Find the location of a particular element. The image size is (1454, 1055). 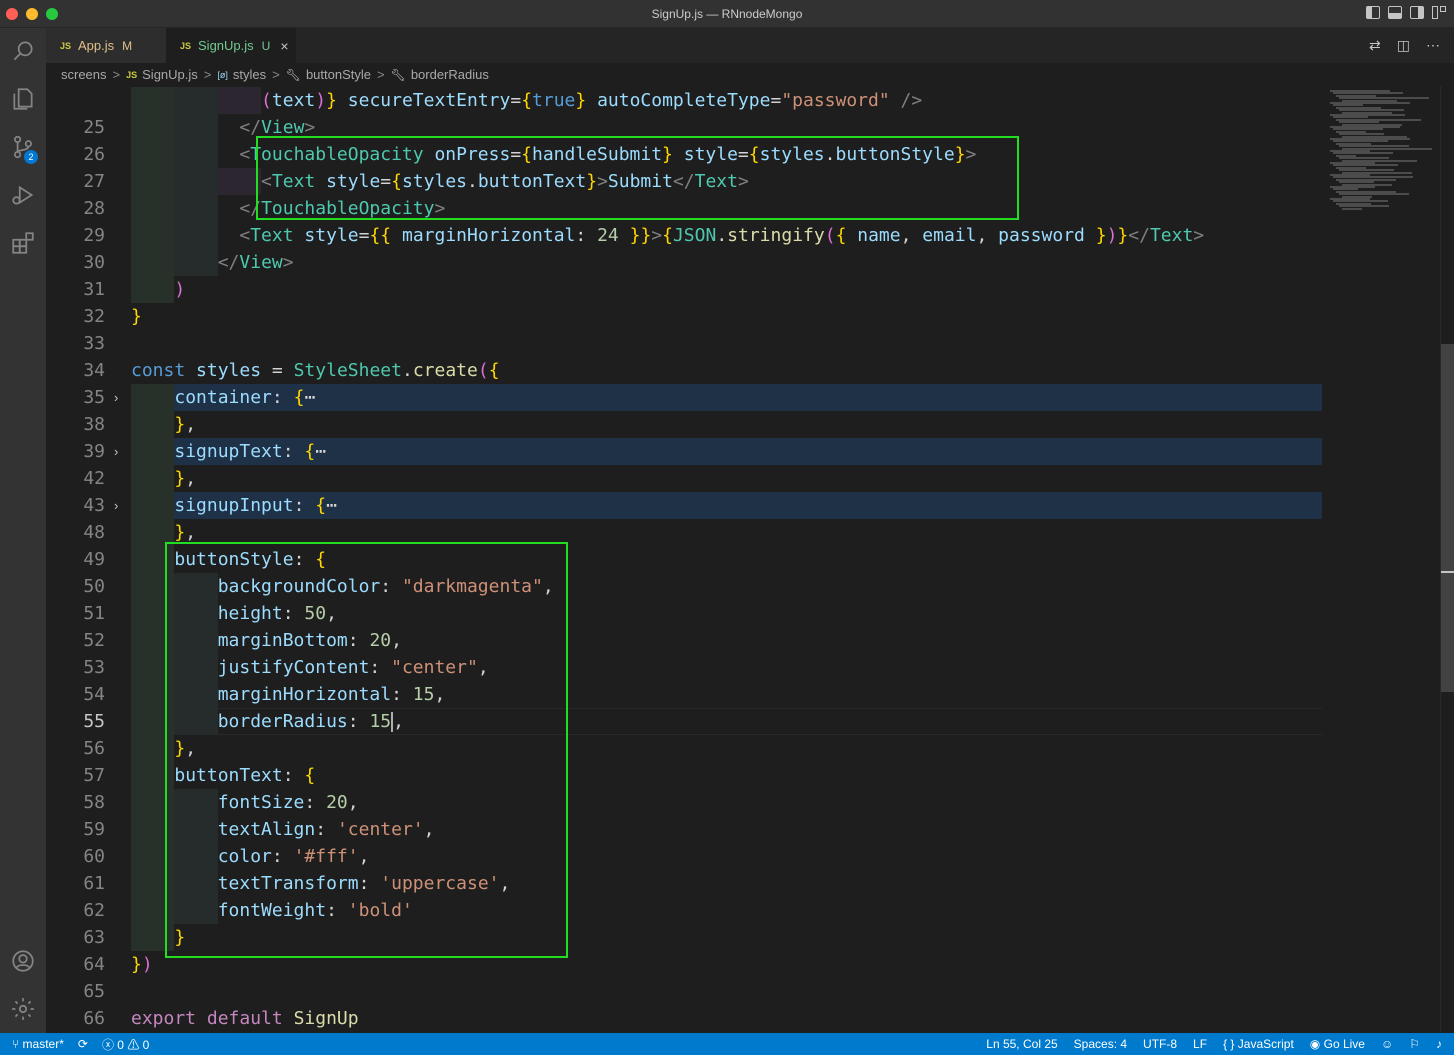

line-number: 58 is located at coordinates (94, 802).